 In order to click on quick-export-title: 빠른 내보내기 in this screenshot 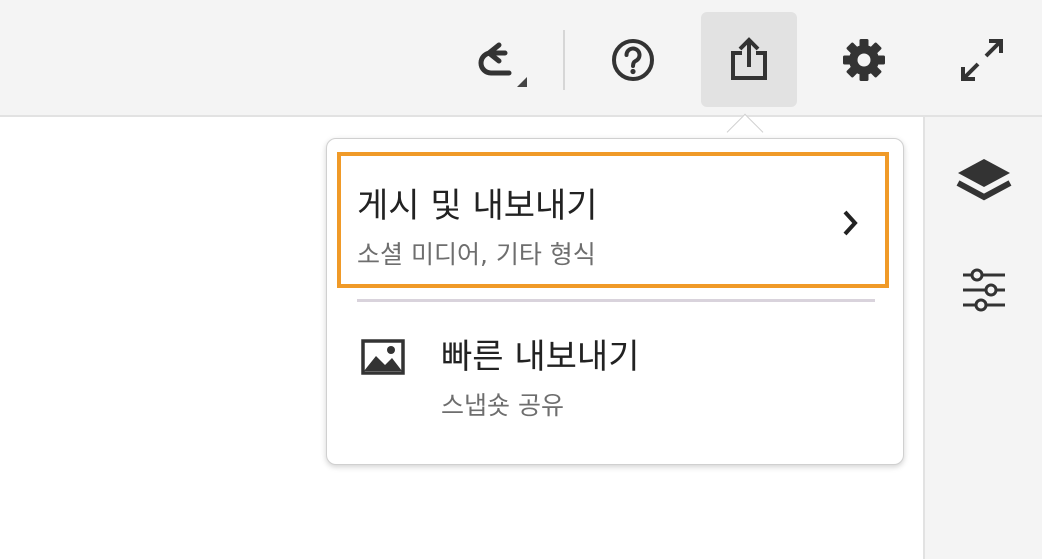, I will do `click(540, 357)`.